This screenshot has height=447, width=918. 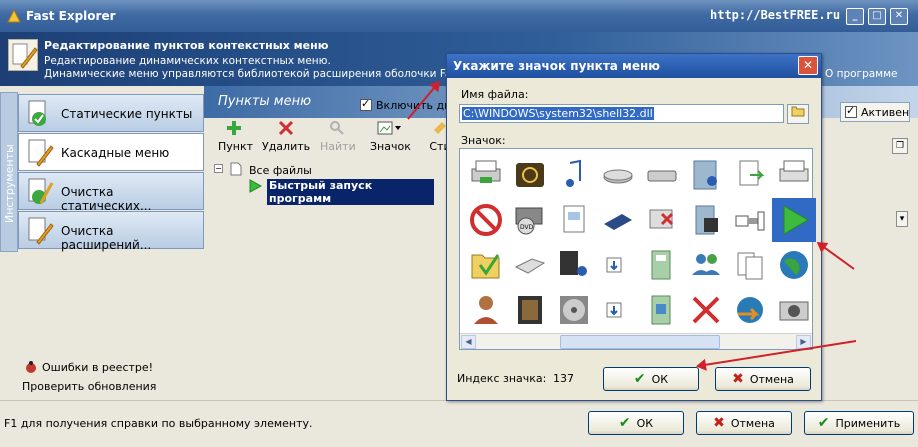 I want to click on close-window-button: ✕, so click(x=899, y=16).